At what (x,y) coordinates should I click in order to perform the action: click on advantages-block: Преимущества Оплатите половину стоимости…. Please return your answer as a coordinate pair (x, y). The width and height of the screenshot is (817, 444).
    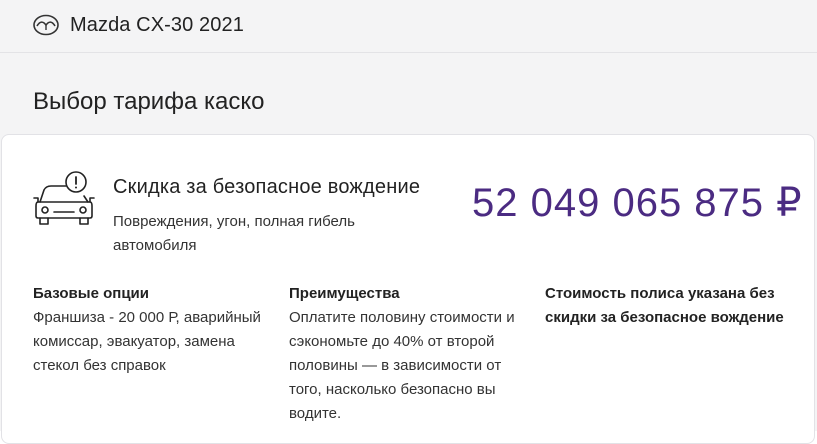
    Looking at the image, I should click on (409, 354).